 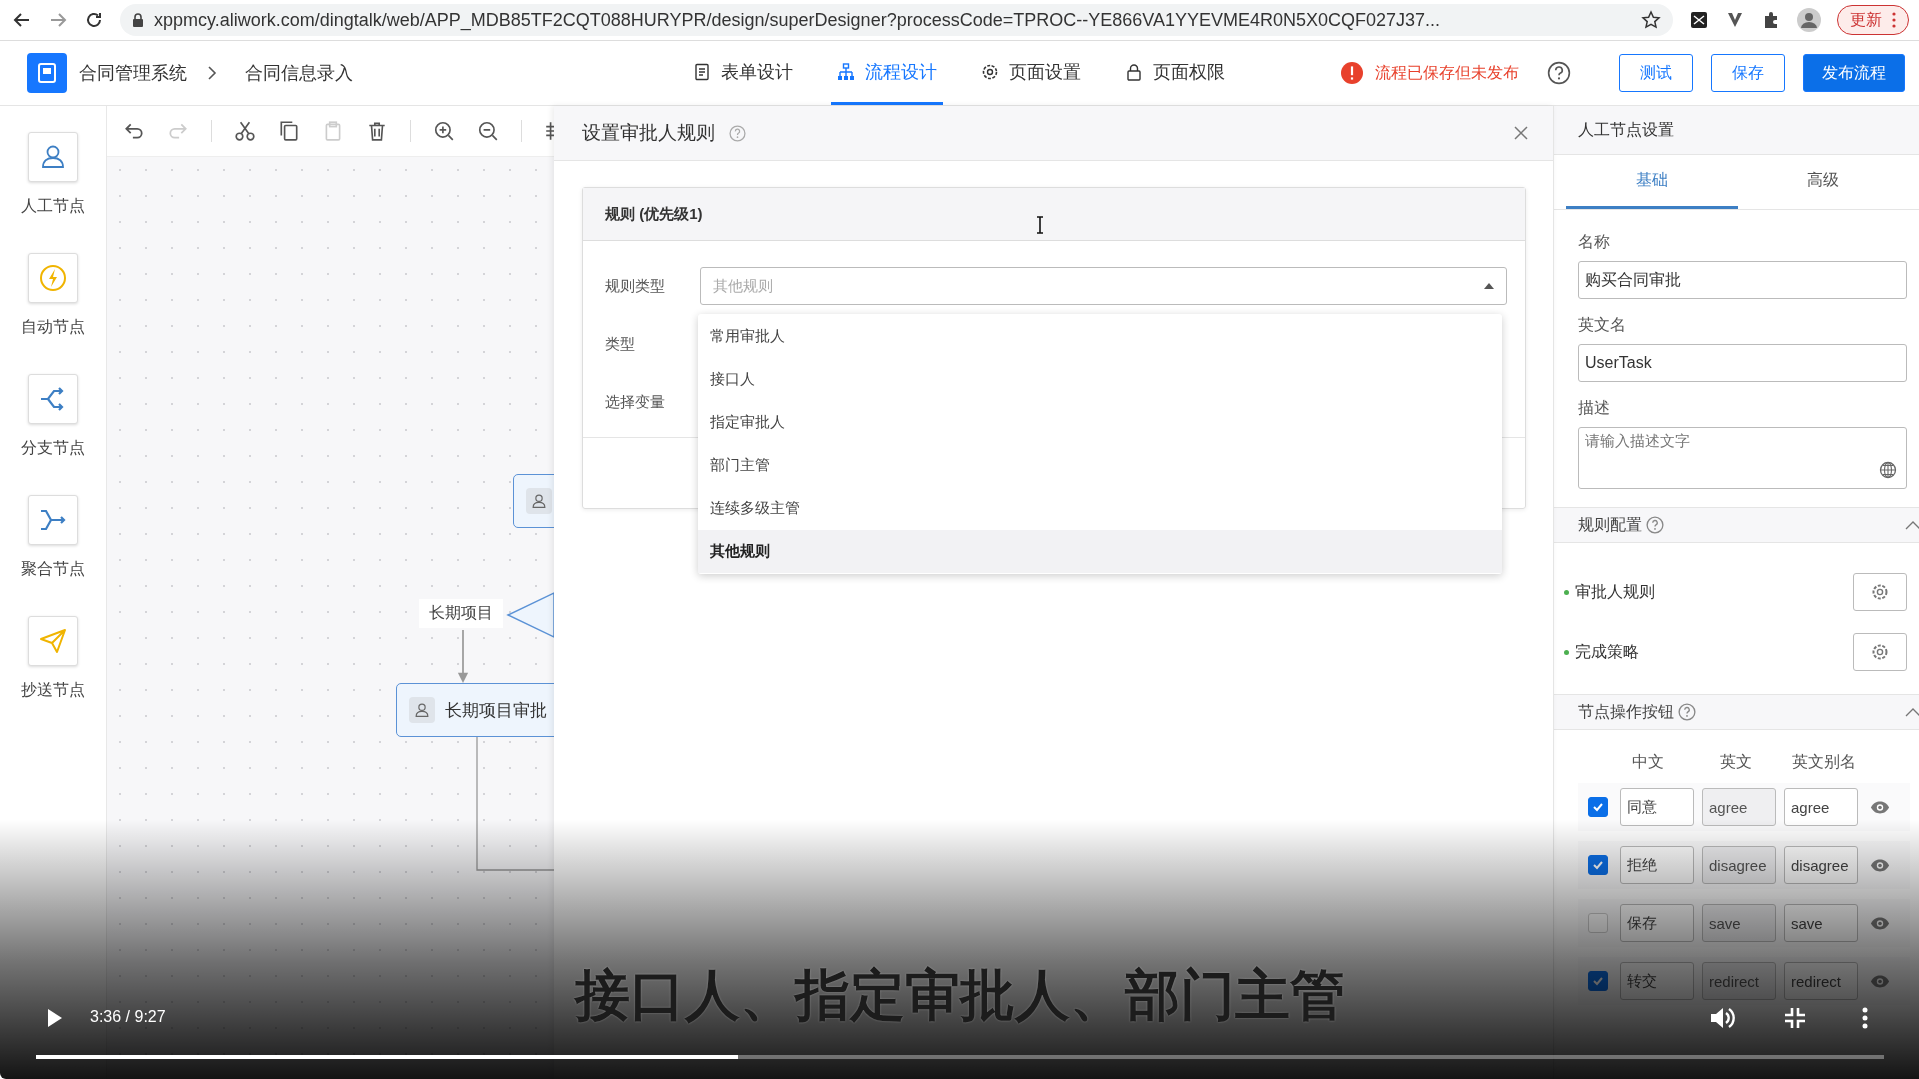 I want to click on section-title: 节点操作按钮, so click(x=1626, y=711).